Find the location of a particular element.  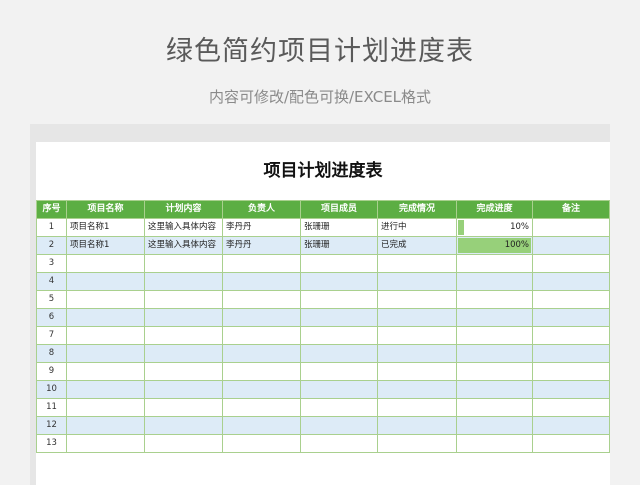

cell-progress: 100% is located at coordinates (494, 245).